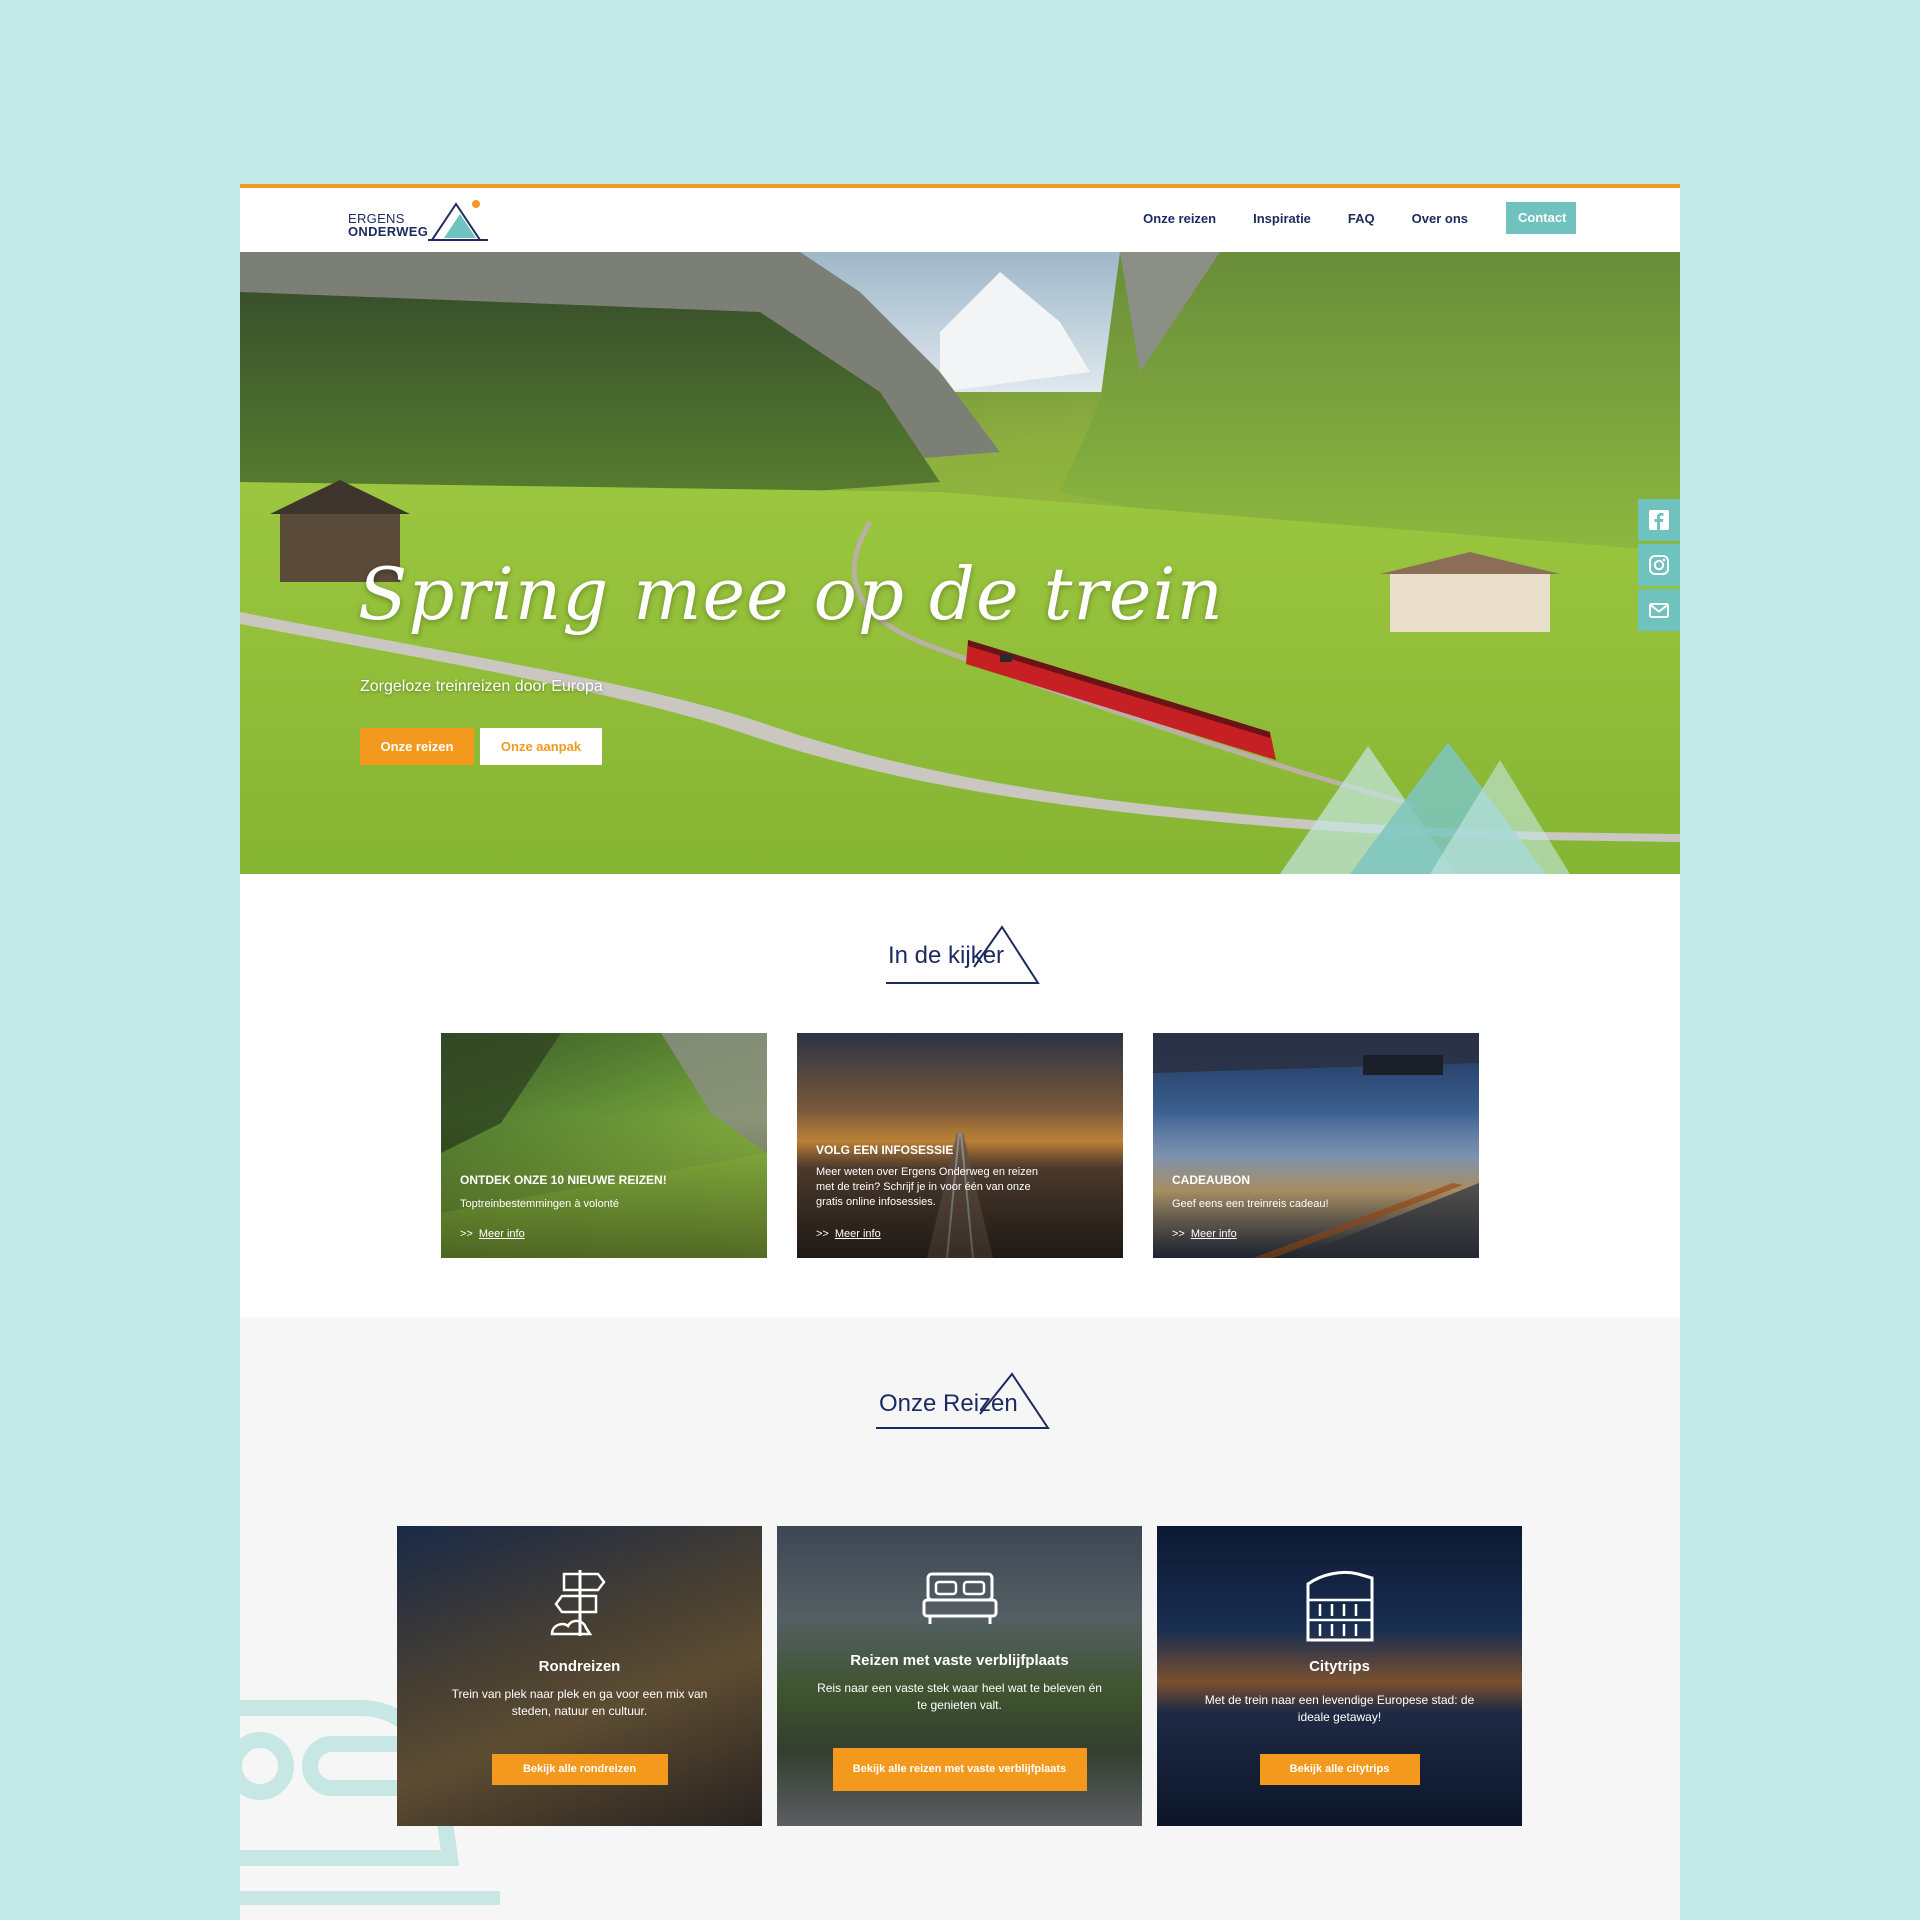 The width and height of the screenshot is (1920, 1920). What do you see at coordinates (1361, 218) in the screenshot?
I see `nav-faq: FAQ` at bounding box center [1361, 218].